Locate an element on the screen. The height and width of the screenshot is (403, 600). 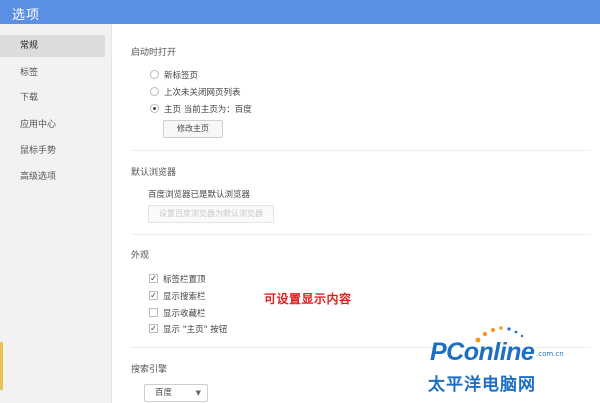
logo-domain: .com.cn is located at coordinates (550, 354).